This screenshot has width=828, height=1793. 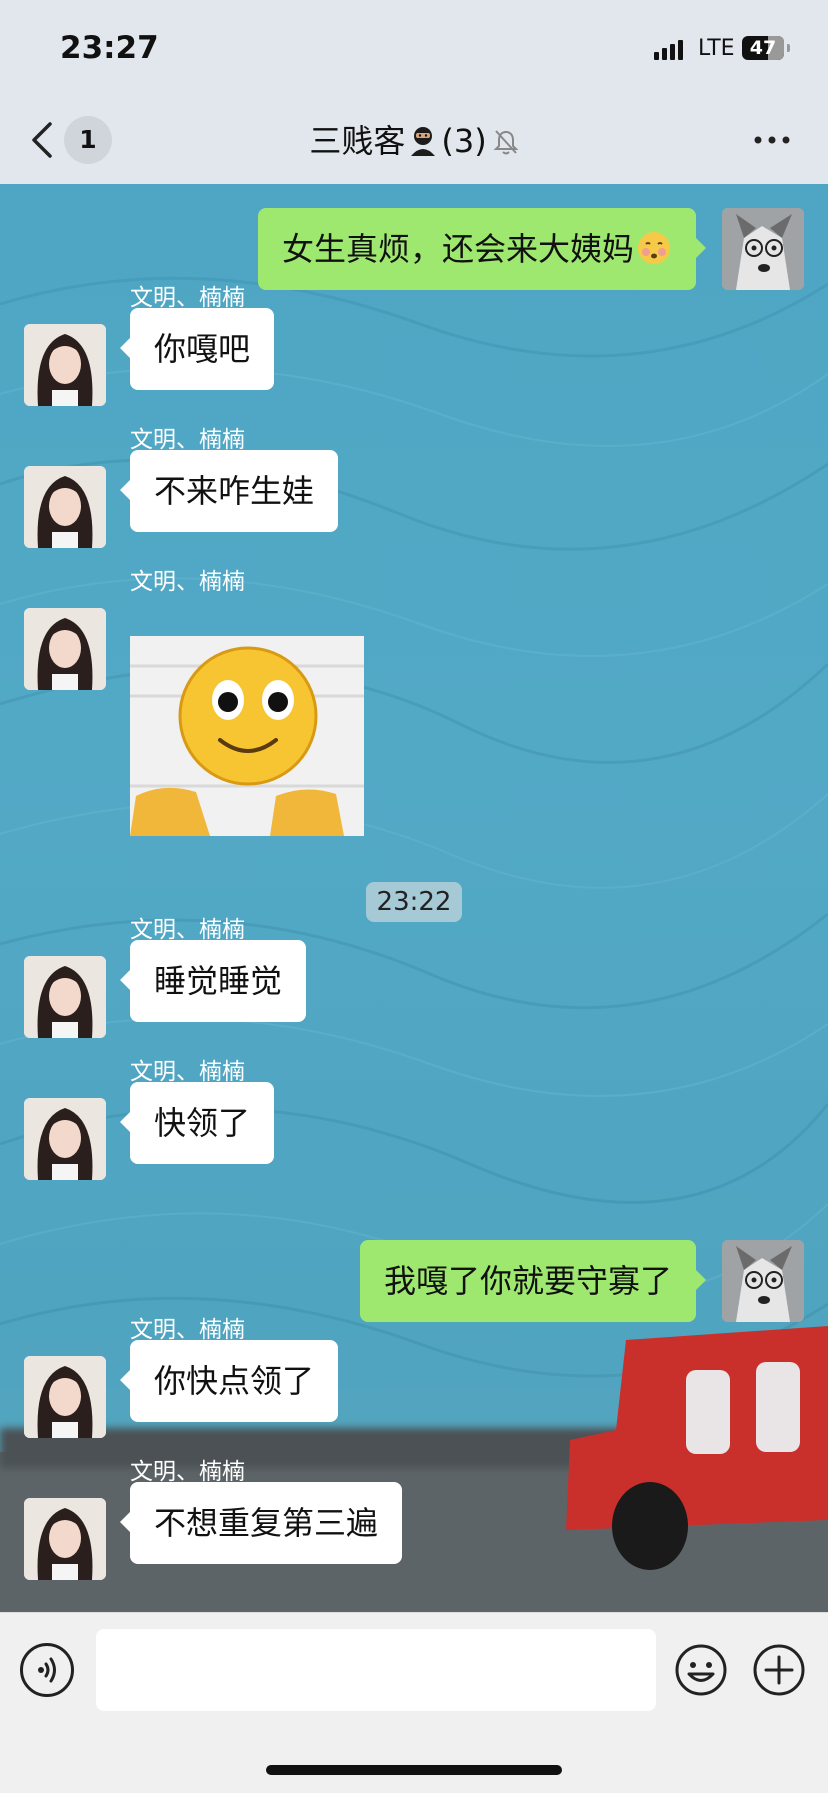 I want to click on incoming-message-bubble: 不想重复第三遍, so click(x=261, y=1523).